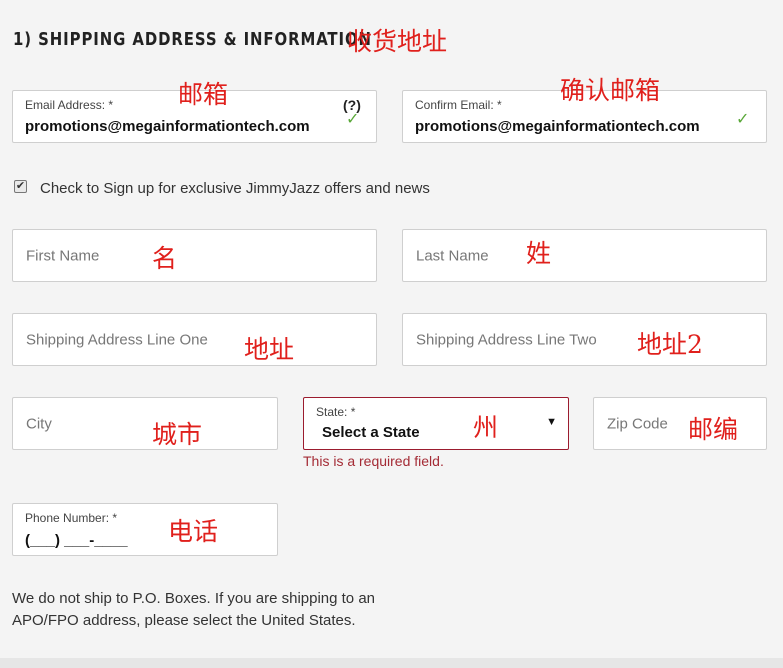 The height and width of the screenshot is (668, 783). What do you see at coordinates (194, 255) in the screenshot?
I see `first-name-field: First Name` at bounding box center [194, 255].